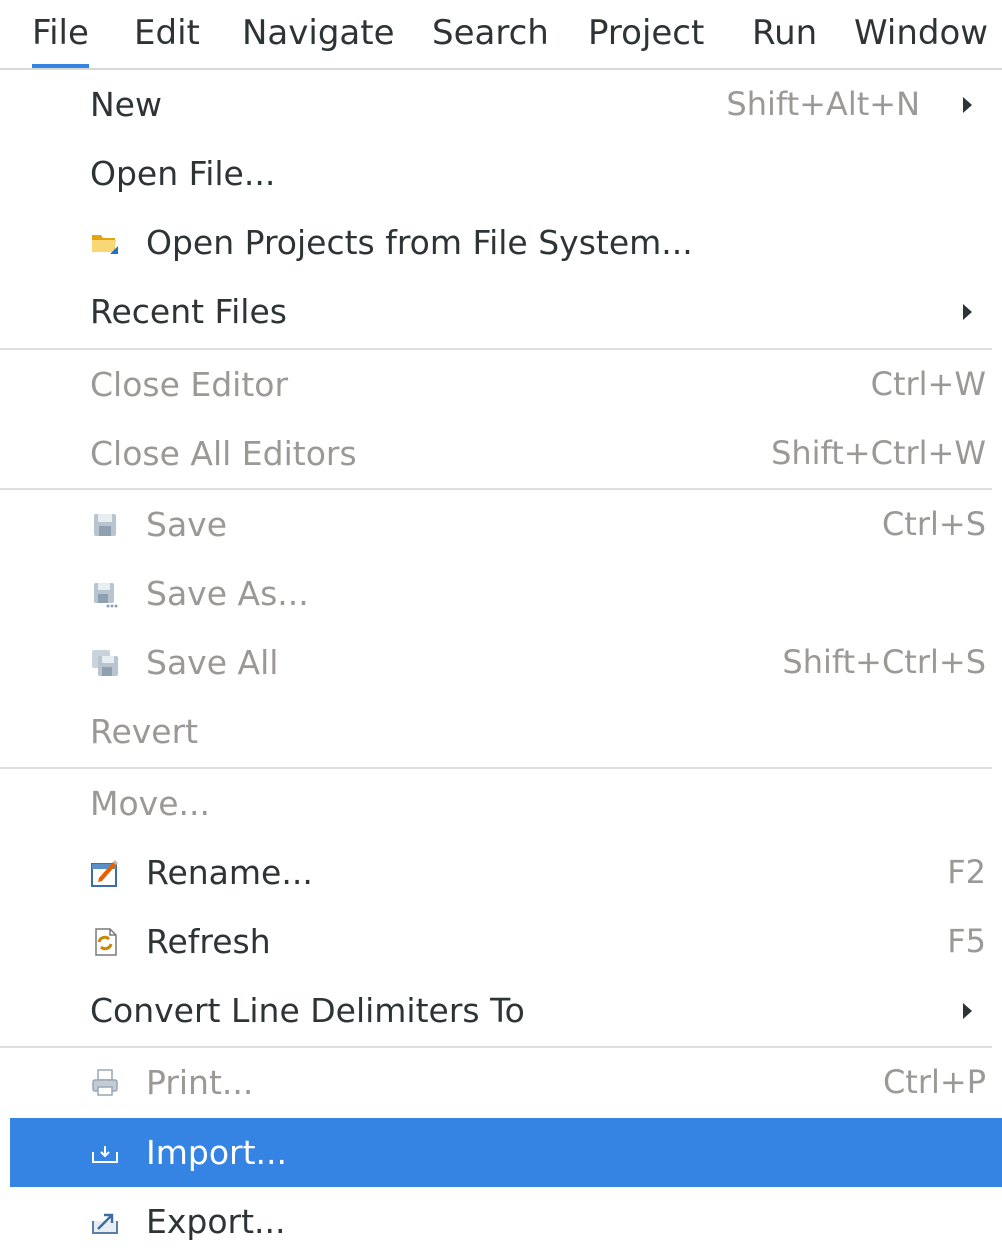 This screenshot has width=1002, height=1256. Describe the element at coordinates (506, 524) in the screenshot. I see `menu-item-save: Save Ctrl+S` at that location.